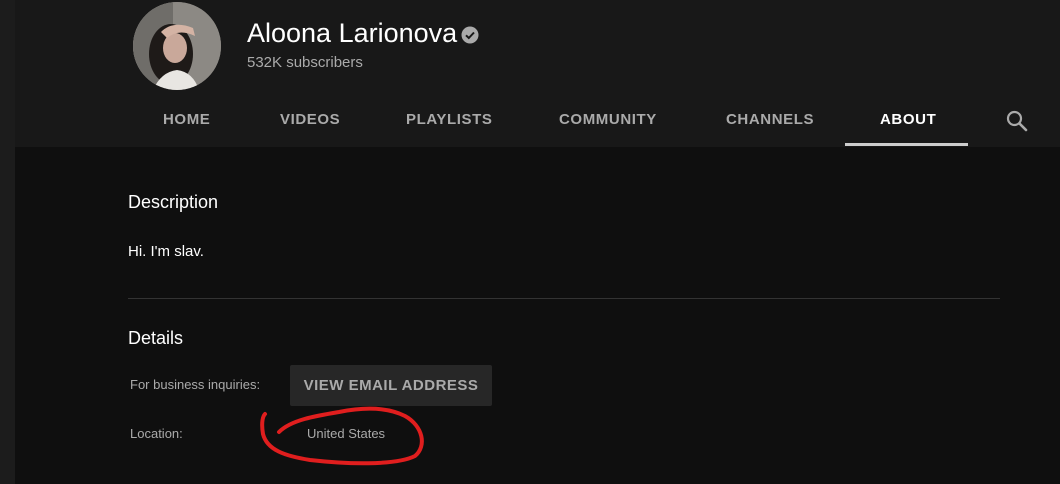 The image size is (1060, 484). I want to click on location-label: Location:, so click(156, 433).